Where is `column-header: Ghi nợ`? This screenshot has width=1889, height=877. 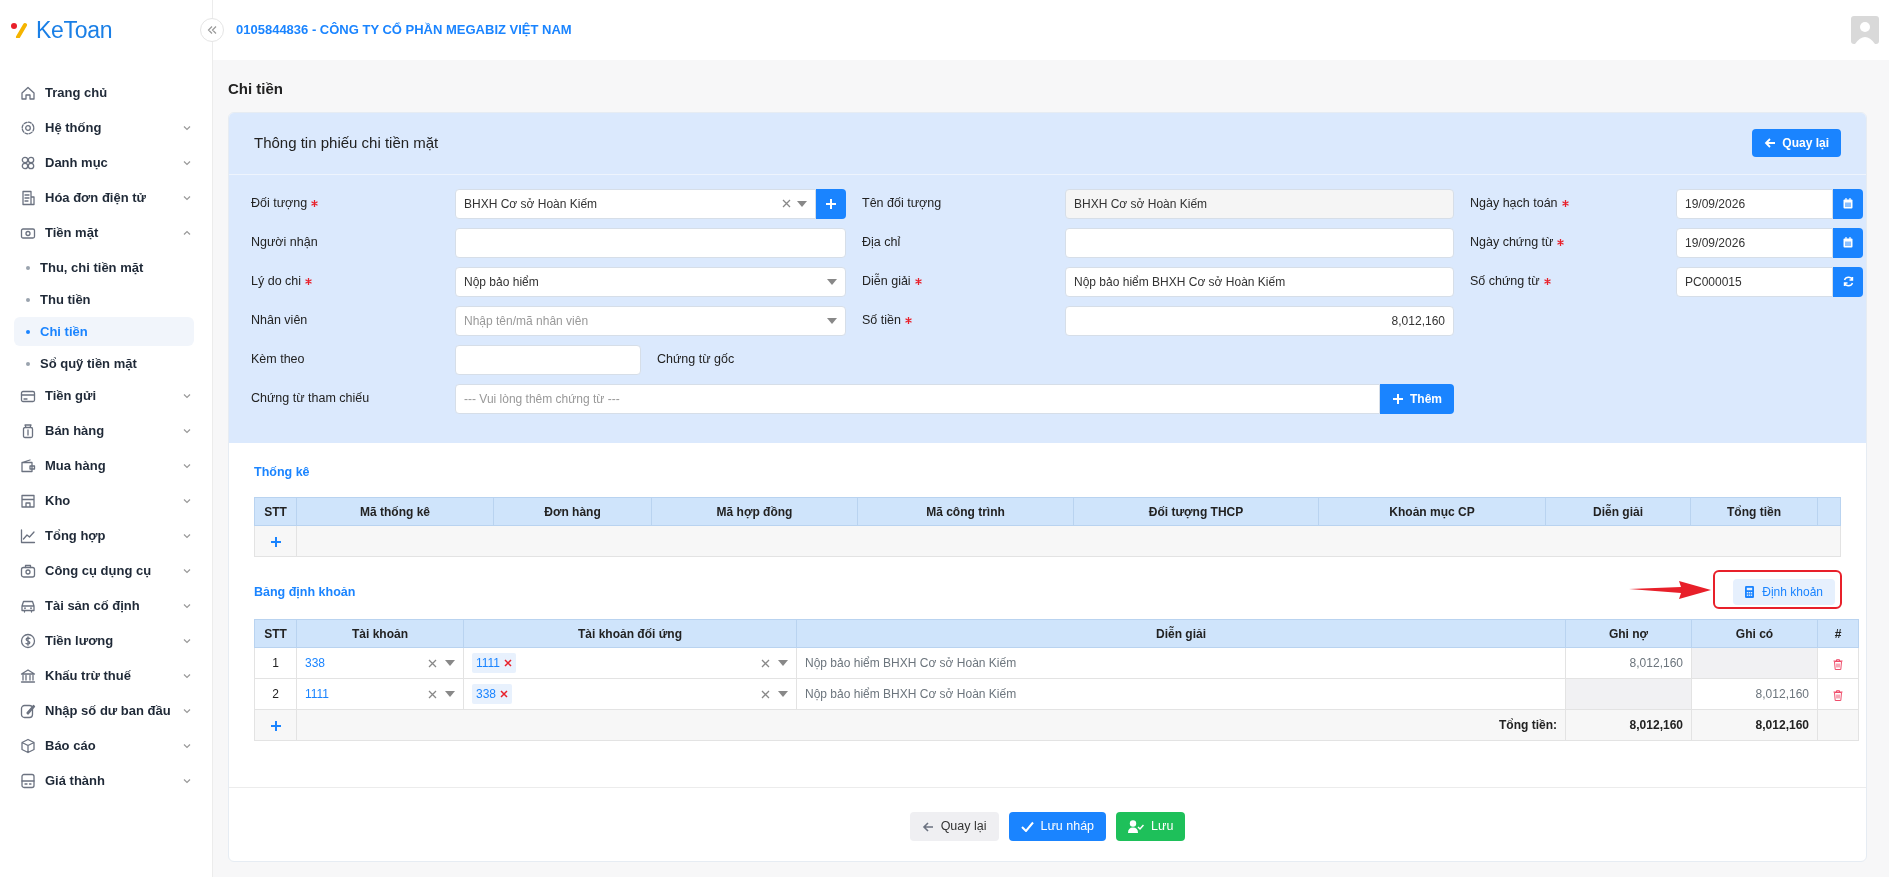
column-header: Ghi nợ is located at coordinates (1628, 633).